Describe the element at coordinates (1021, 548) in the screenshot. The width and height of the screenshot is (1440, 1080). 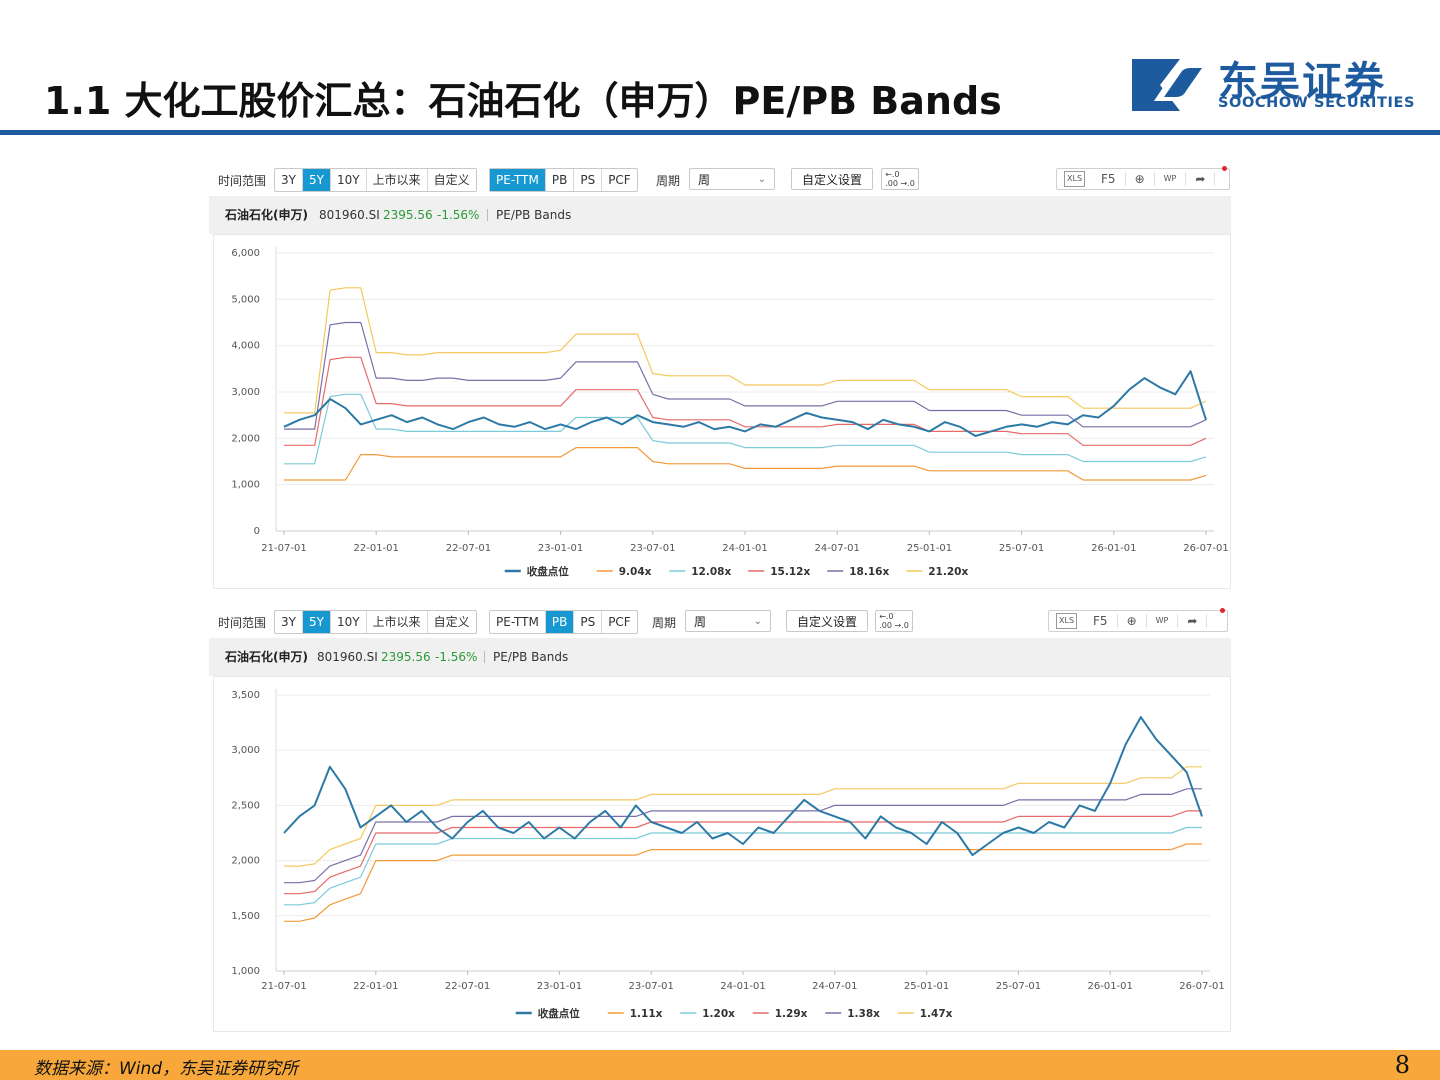
I see `x-tick-label: 25-07-01` at that location.